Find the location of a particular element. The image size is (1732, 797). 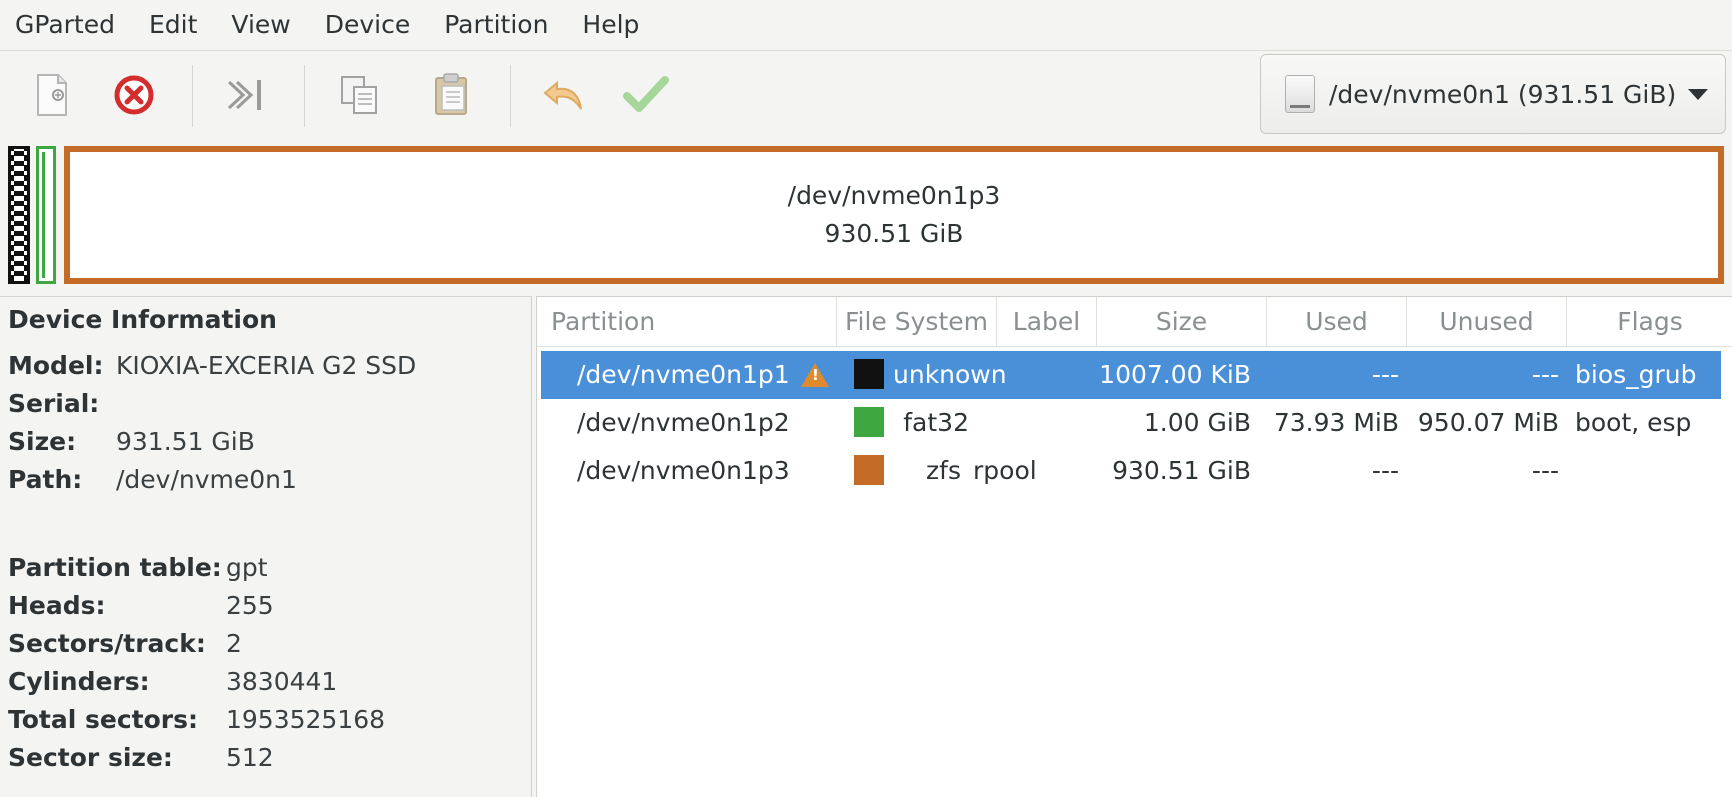

apply-icon is located at coordinates (646, 94).